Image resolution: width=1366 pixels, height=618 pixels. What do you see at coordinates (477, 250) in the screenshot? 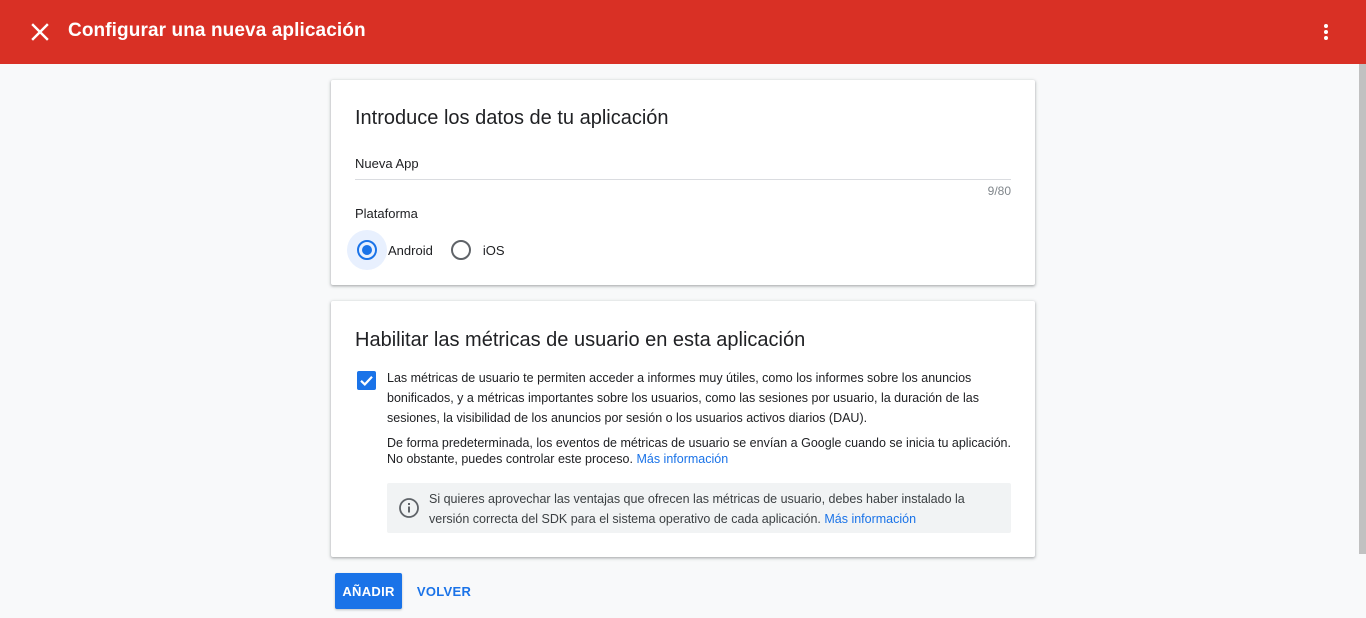
I see `platform-ios-option: iOS` at bounding box center [477, 250].